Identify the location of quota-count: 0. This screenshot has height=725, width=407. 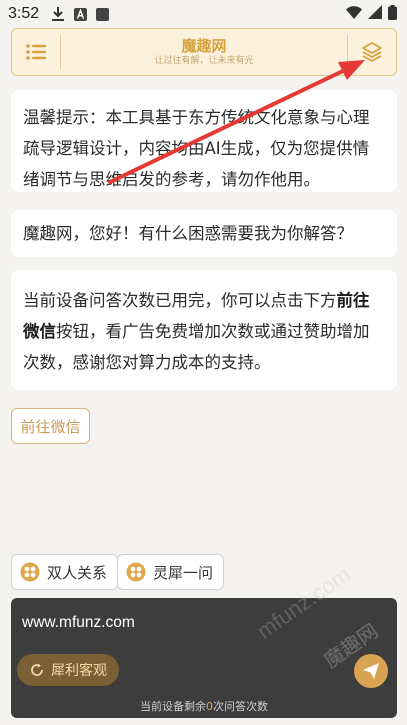
(209, 706).